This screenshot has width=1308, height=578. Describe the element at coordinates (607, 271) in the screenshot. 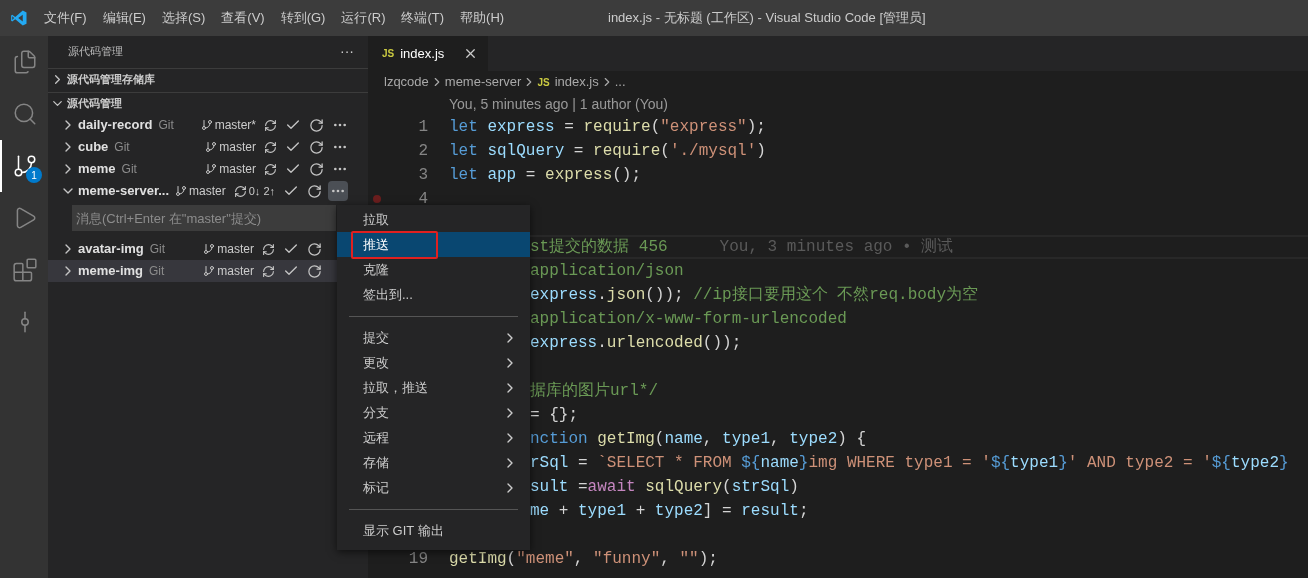

I see `code-line: application/json` at that location.